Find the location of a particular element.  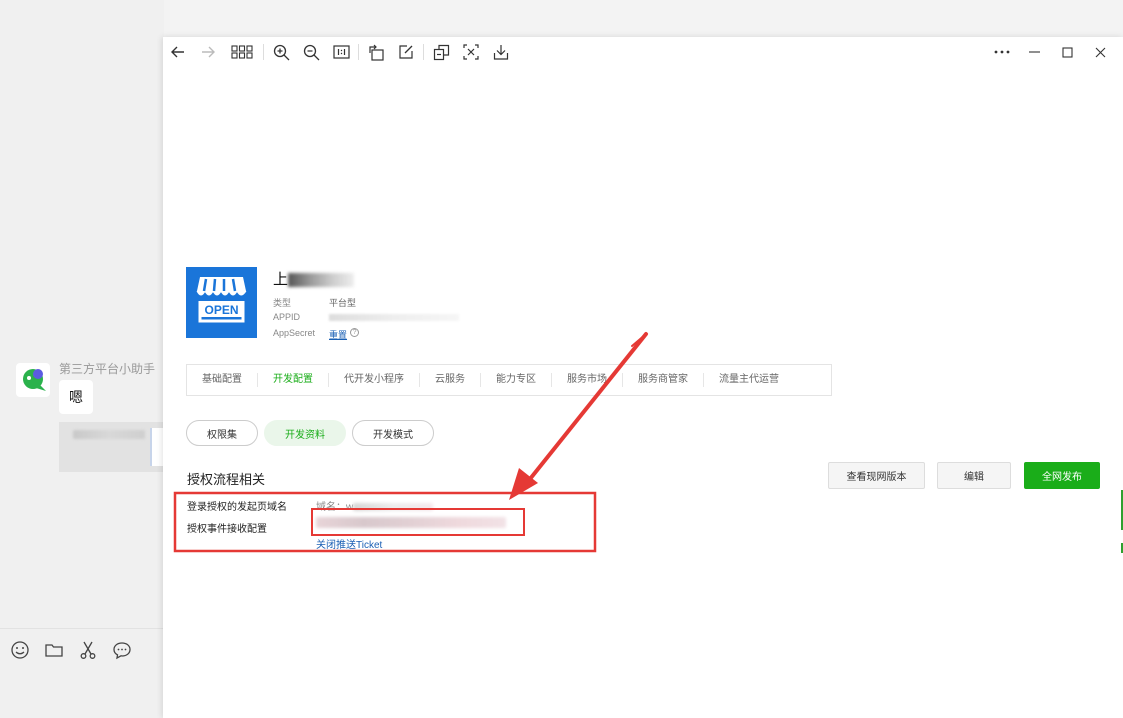

logo-text: OPEN is located at coordinates (221, 310).